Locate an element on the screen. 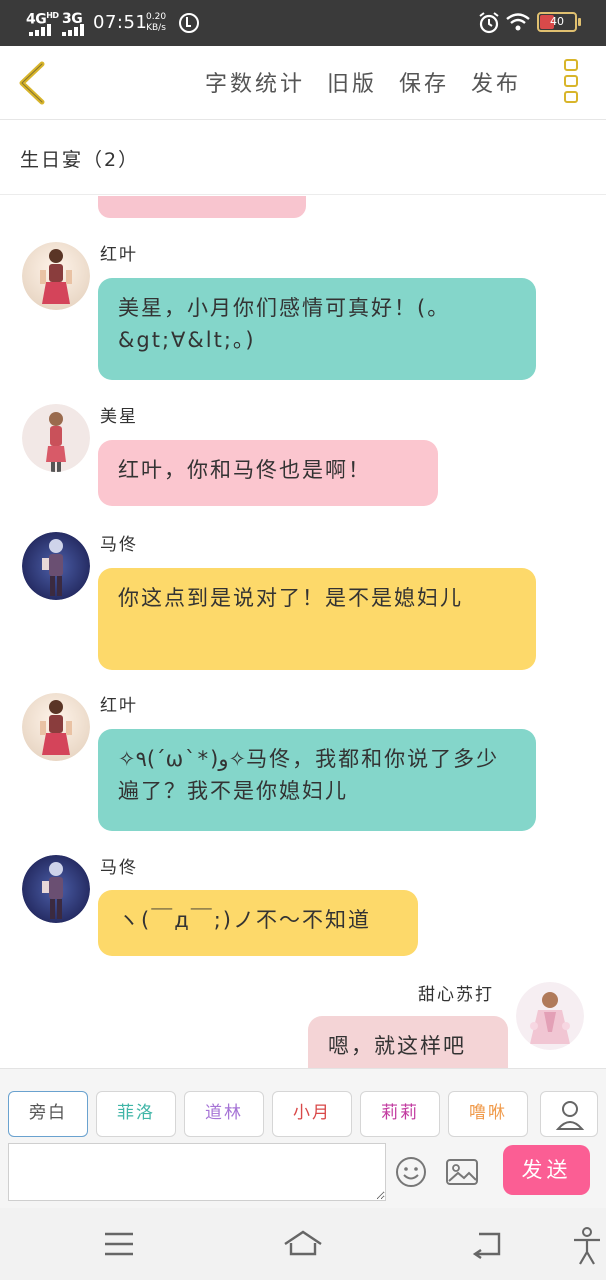  battery-tip is located at coordinates (579, 22).